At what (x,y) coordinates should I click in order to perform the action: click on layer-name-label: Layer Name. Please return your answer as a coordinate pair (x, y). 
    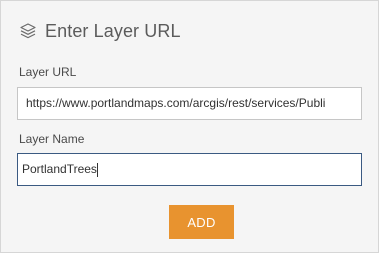
    Looking at the image, I should click on (52, 139).